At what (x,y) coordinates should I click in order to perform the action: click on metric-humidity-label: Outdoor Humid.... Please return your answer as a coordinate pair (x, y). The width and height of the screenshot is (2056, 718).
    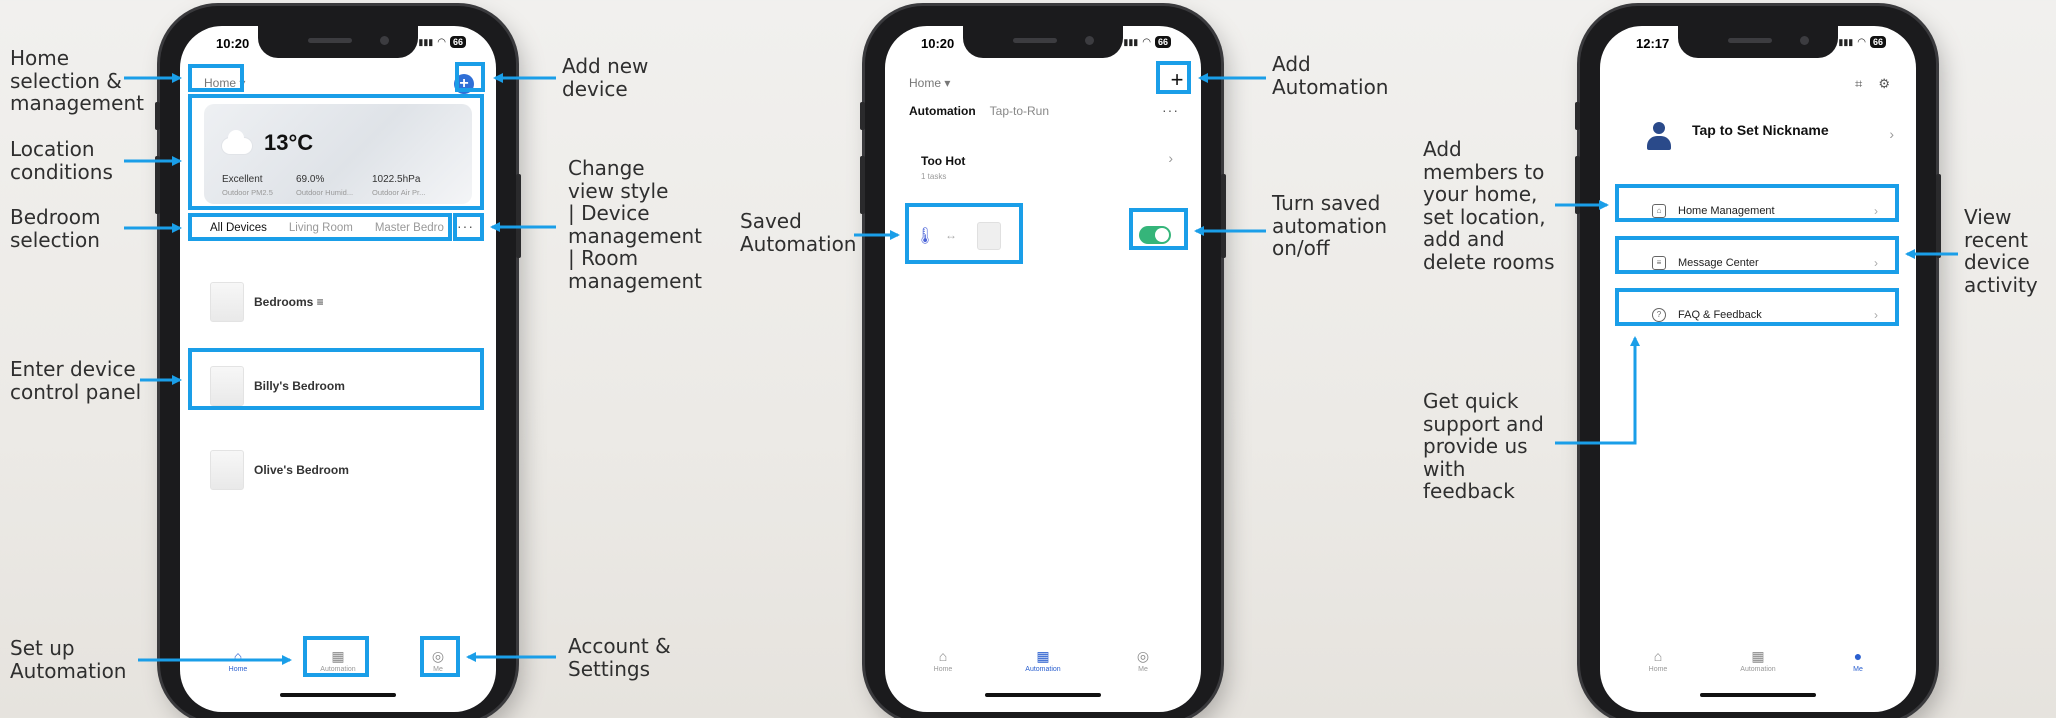
    Looking at the image, I should click on (325, 192).